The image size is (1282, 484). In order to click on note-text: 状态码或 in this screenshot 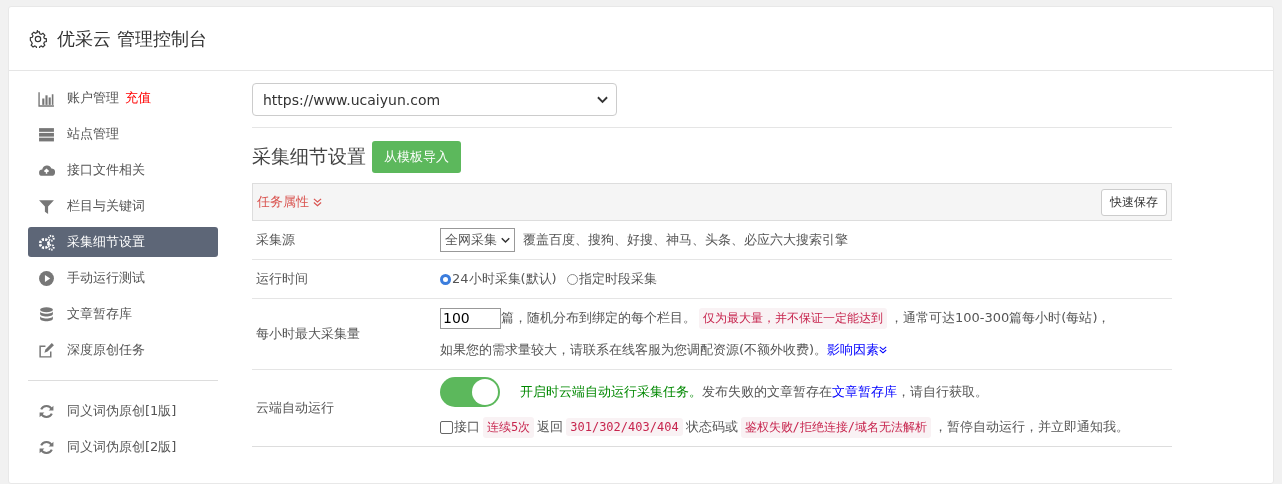, I will do `click(711, 427)`.